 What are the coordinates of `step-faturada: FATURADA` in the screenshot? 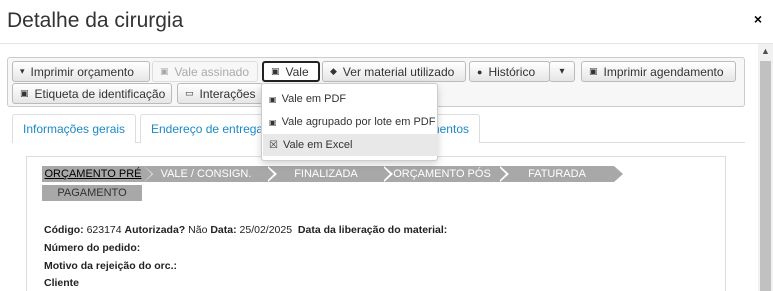 It's located at (557, 174).